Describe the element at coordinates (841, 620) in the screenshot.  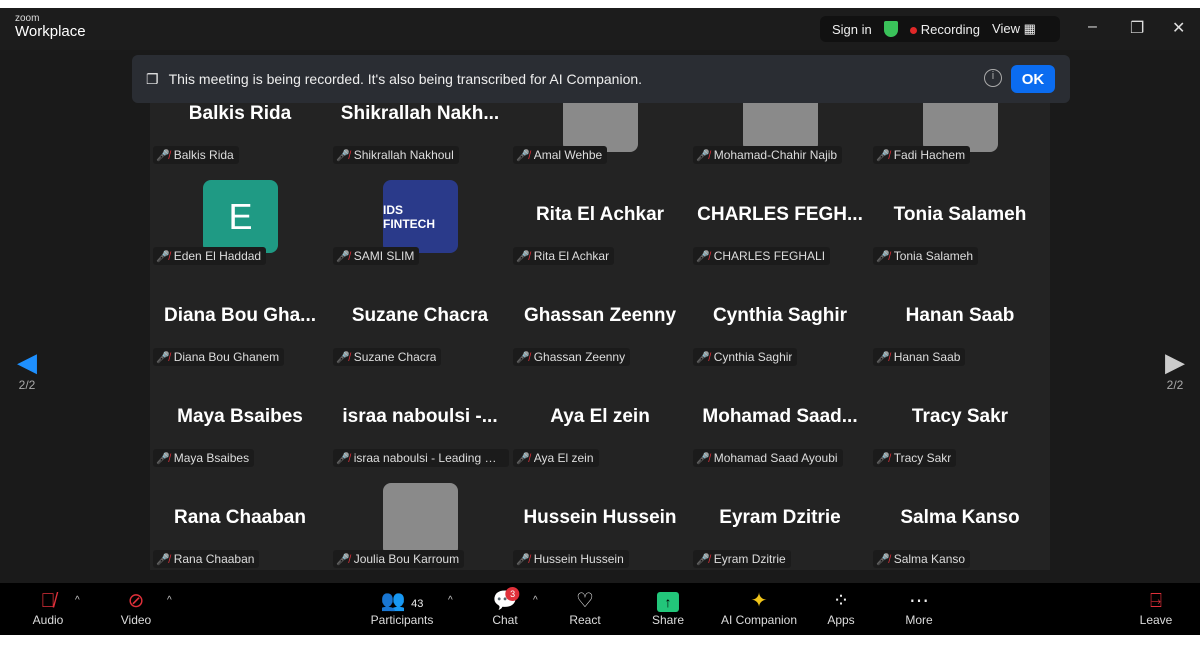
I see `apps-label: Apps` at that location.